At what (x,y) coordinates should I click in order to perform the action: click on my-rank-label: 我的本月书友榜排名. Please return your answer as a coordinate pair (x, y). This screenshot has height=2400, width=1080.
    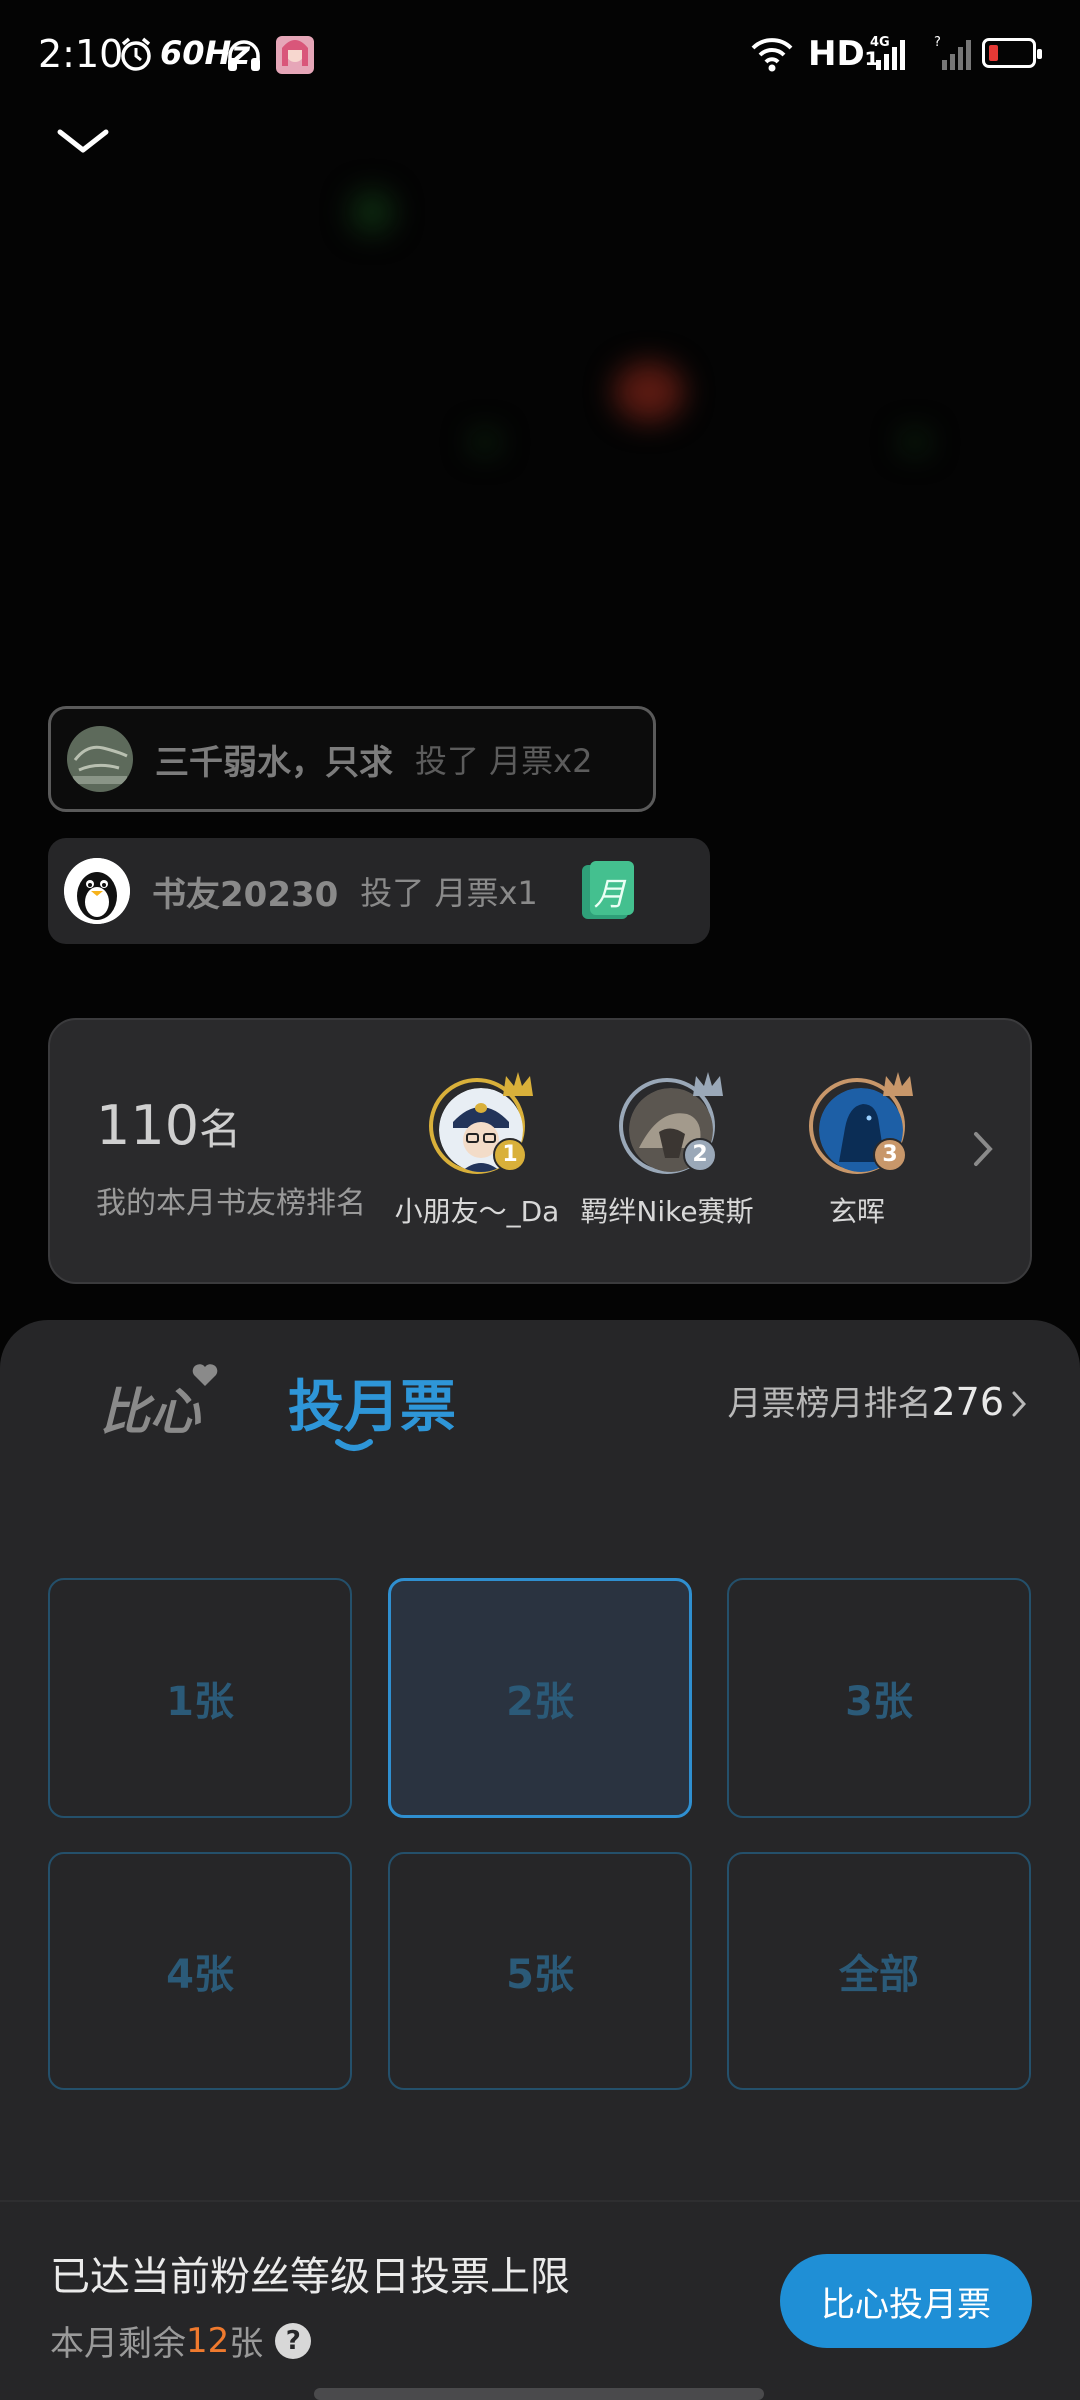
    Looking at the image, I should click on (231, 1203).